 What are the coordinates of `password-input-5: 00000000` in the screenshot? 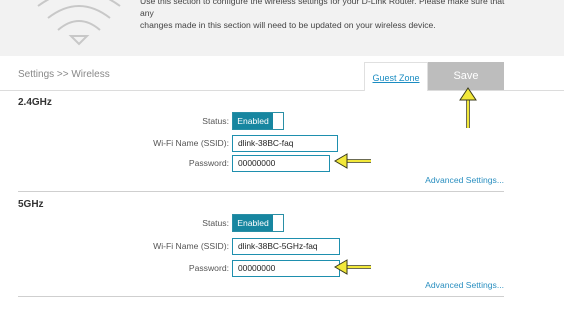 It's located at (286, 268).